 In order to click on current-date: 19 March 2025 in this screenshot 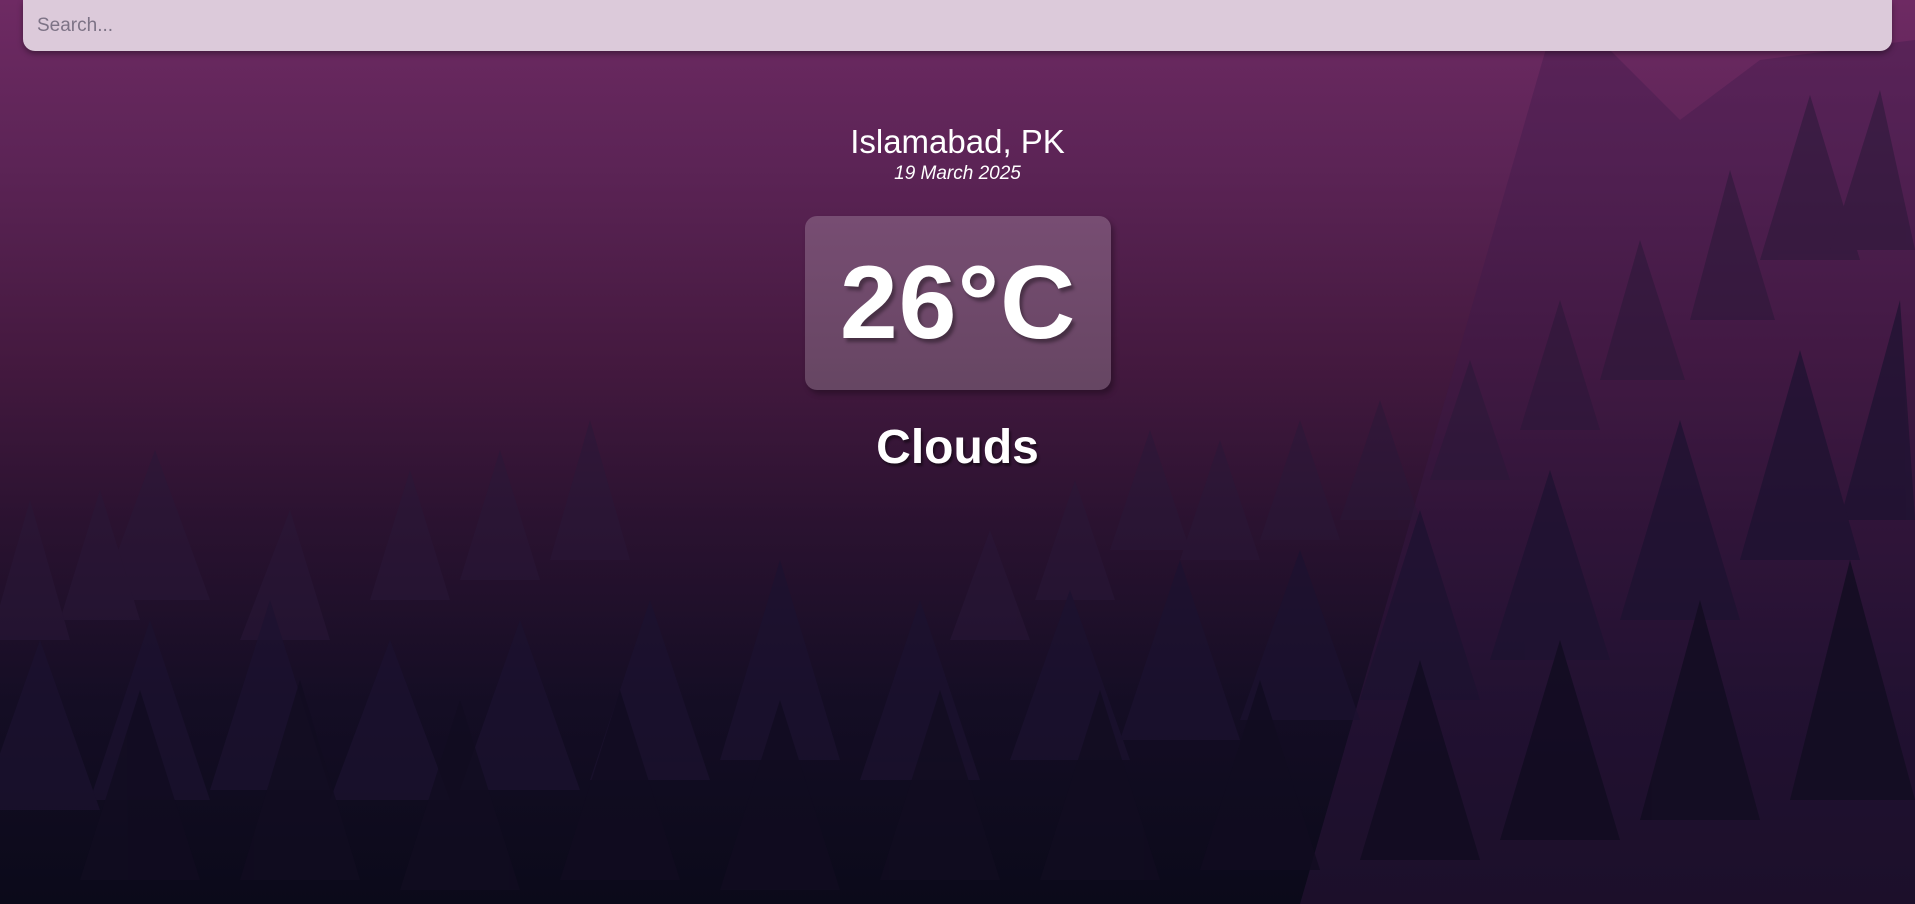, I will do `click(957, 173)`.